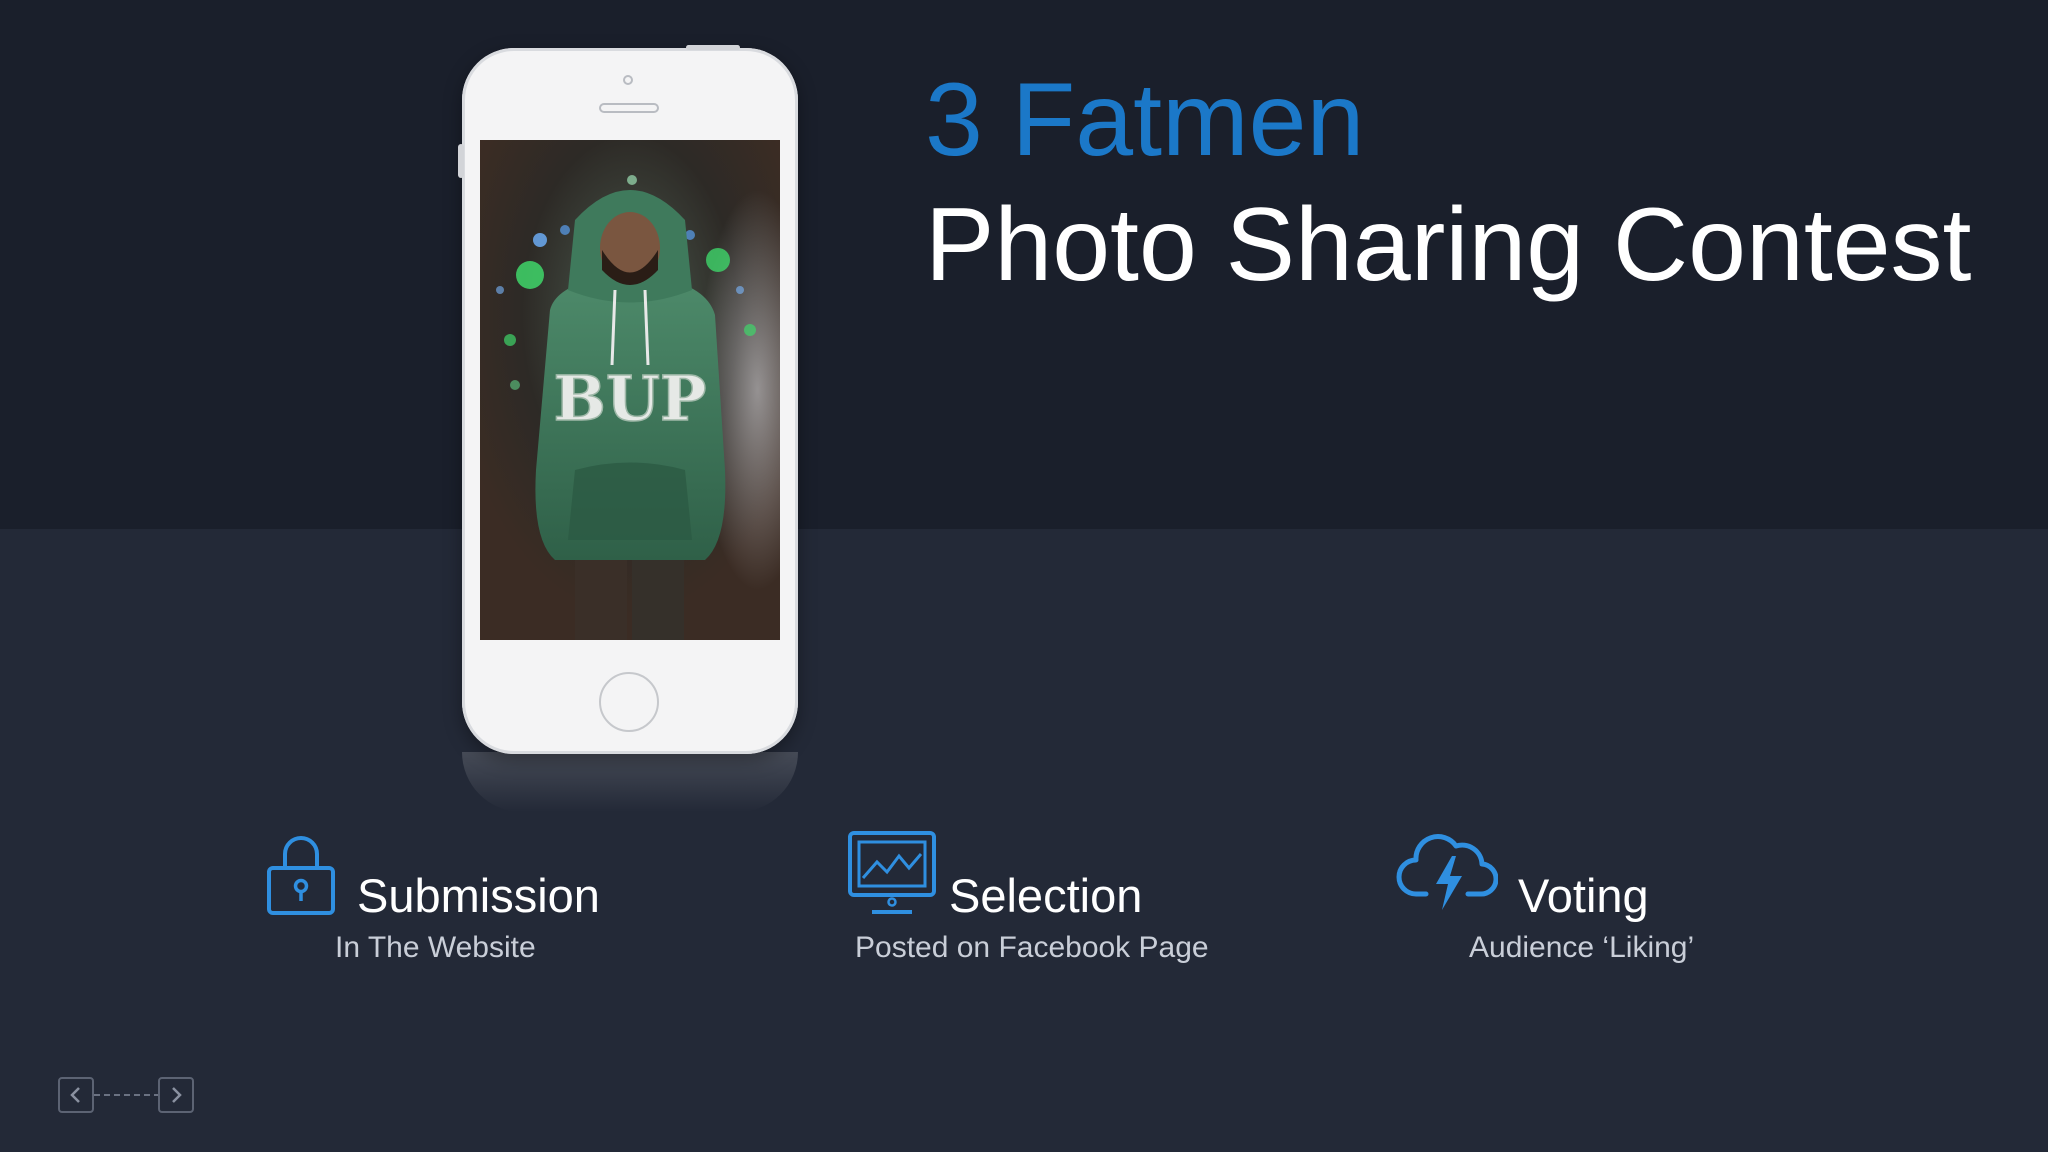  I want to click on phone-screen-photo: BUP, so click(630, 390).